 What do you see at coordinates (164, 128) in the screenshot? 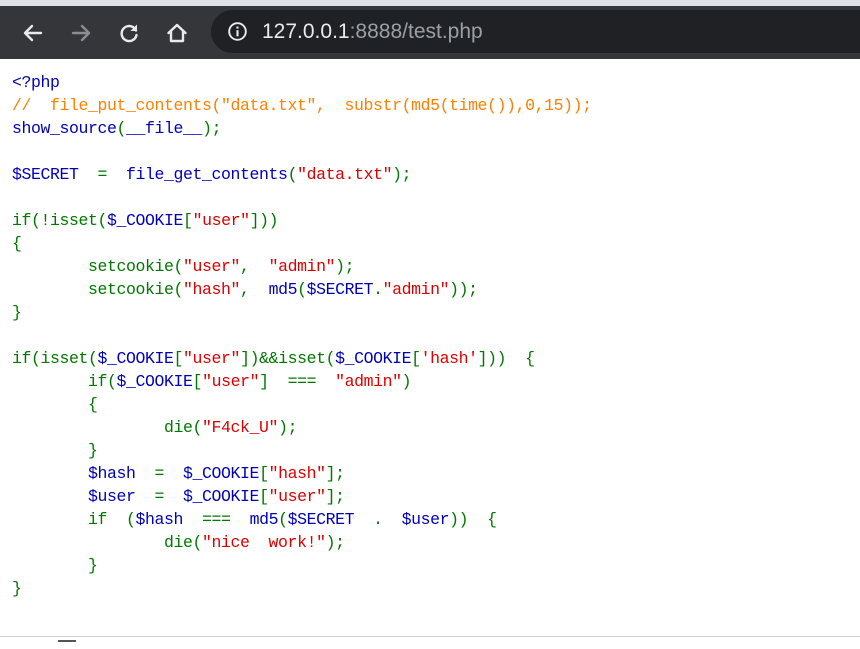
I see `code-token: __file__` at bounding box center [164, 128].